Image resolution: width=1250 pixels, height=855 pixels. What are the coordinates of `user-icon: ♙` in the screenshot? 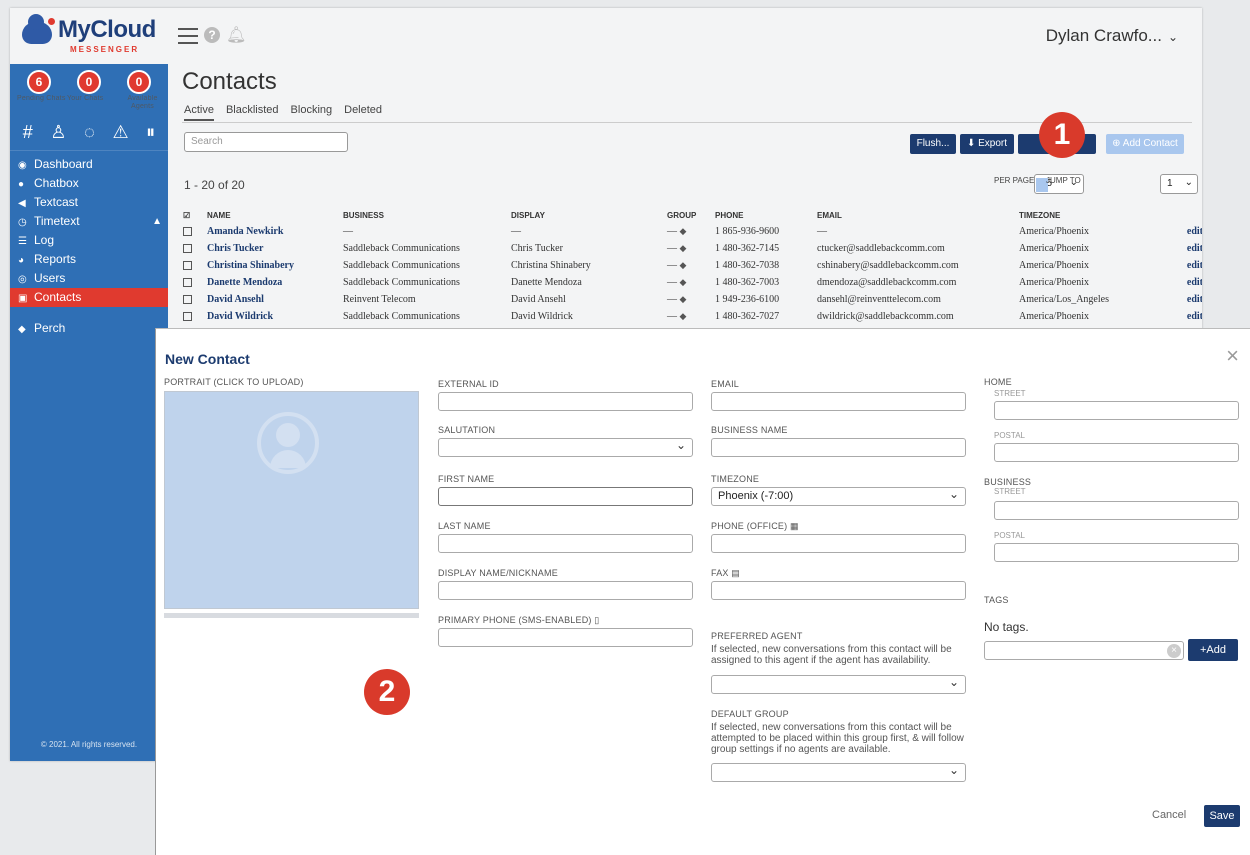 It's located at (58, 132).